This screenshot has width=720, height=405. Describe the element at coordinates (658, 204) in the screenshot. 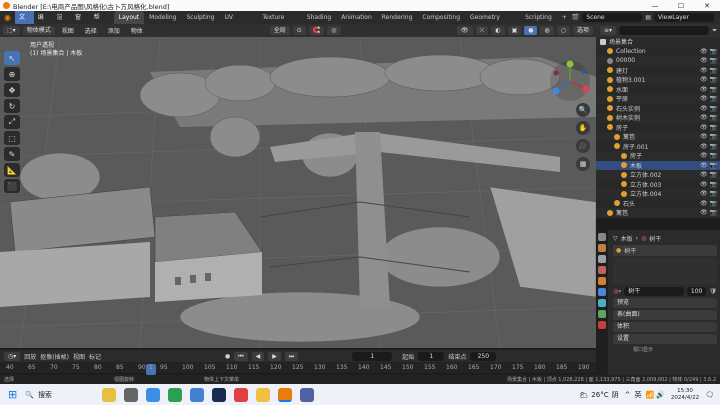

I see `outliner-row: 石头 👁 📷` at that location.